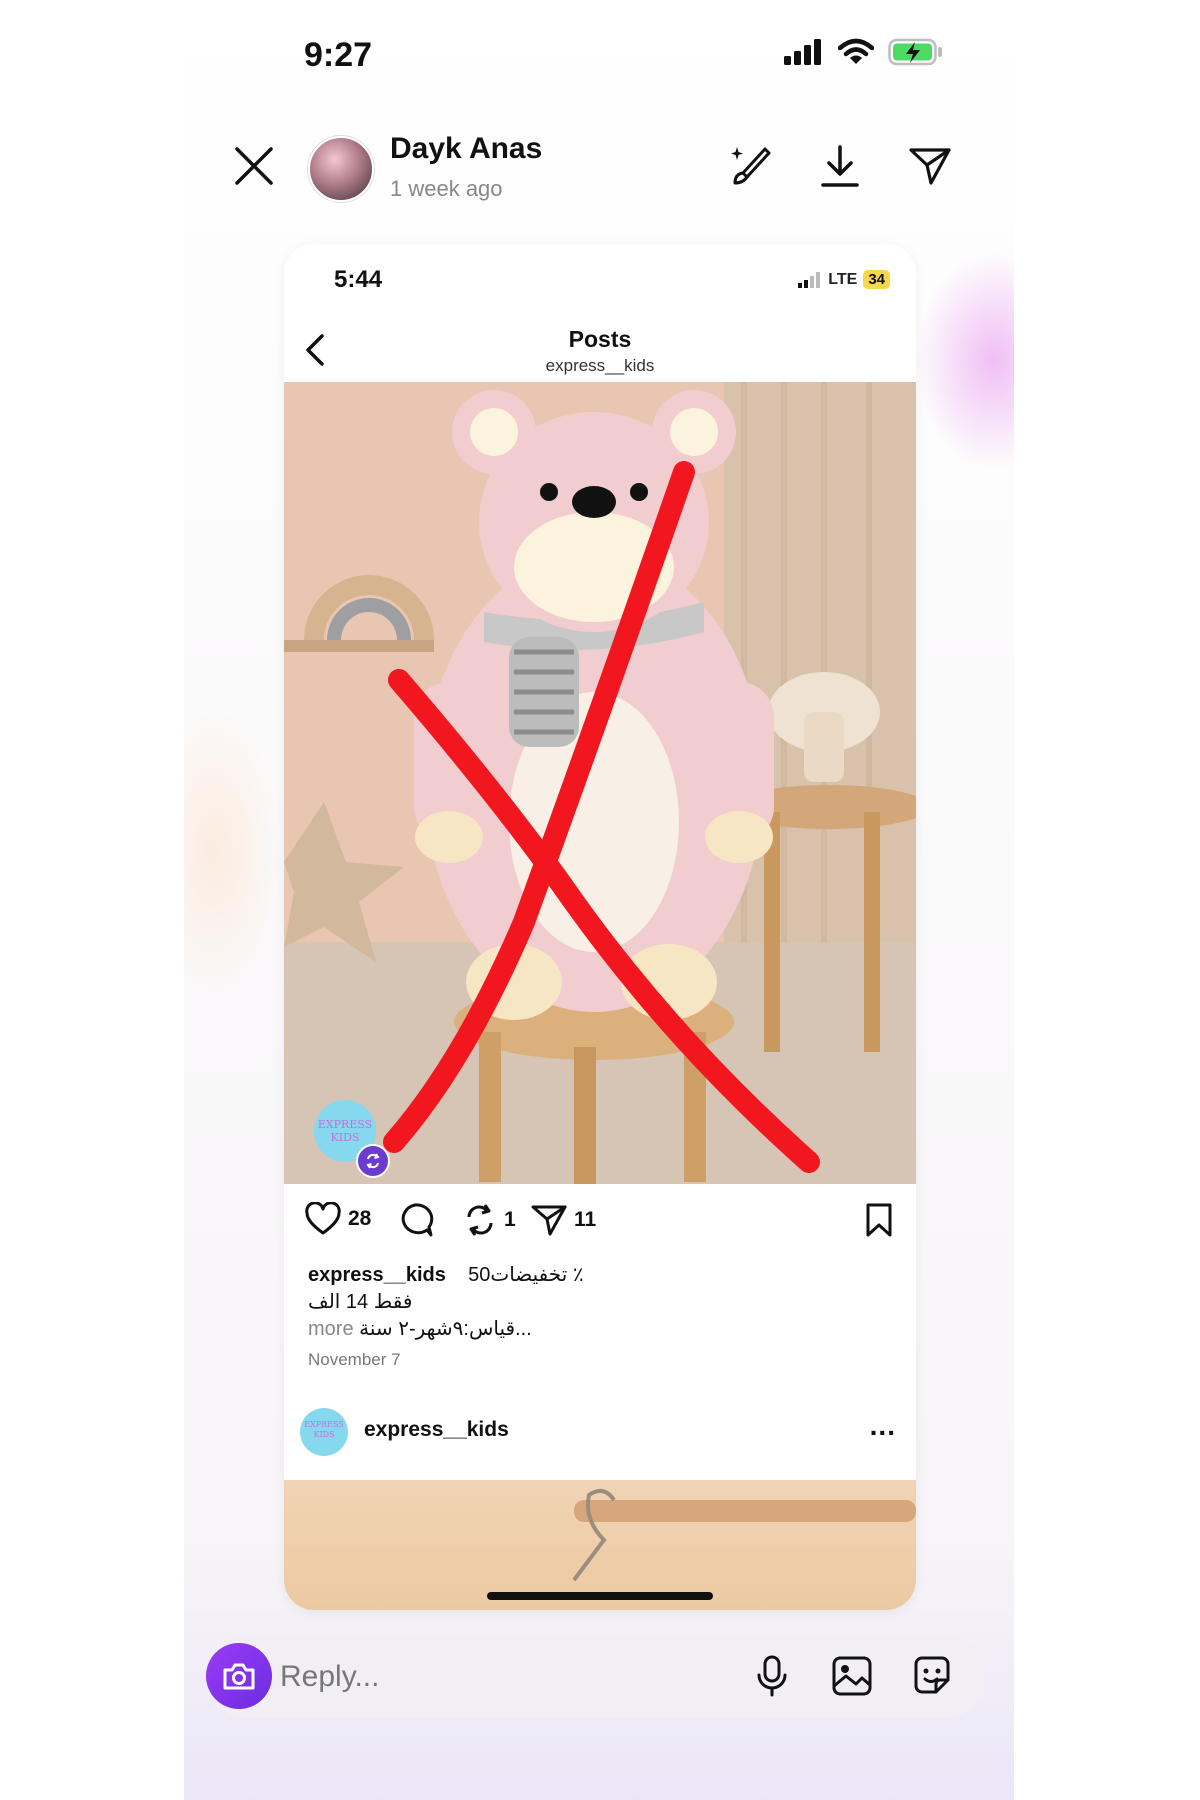 The image size is (1200, 1800). Describe the element at coordinates (360, 1218) in the screenshot. I see `like-count: 28` at that location.